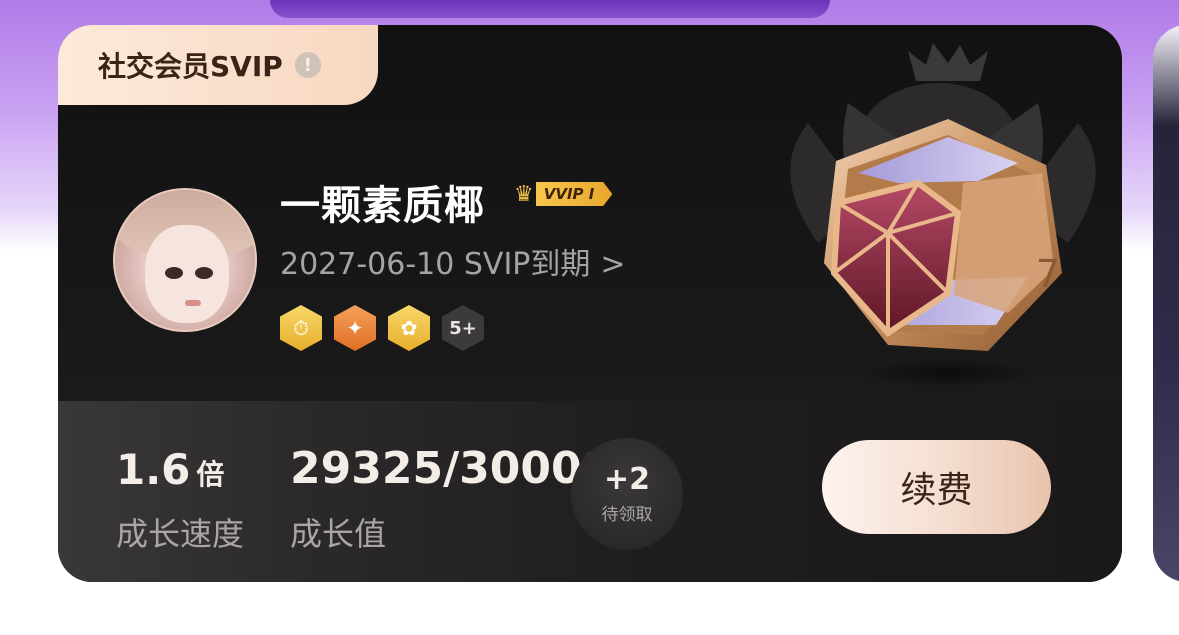 This screenshot has width=1179, height=635. What do you see at coordinates (185, 260) in the screenshot?
I see `avatar` at bounding box center [185, 260].